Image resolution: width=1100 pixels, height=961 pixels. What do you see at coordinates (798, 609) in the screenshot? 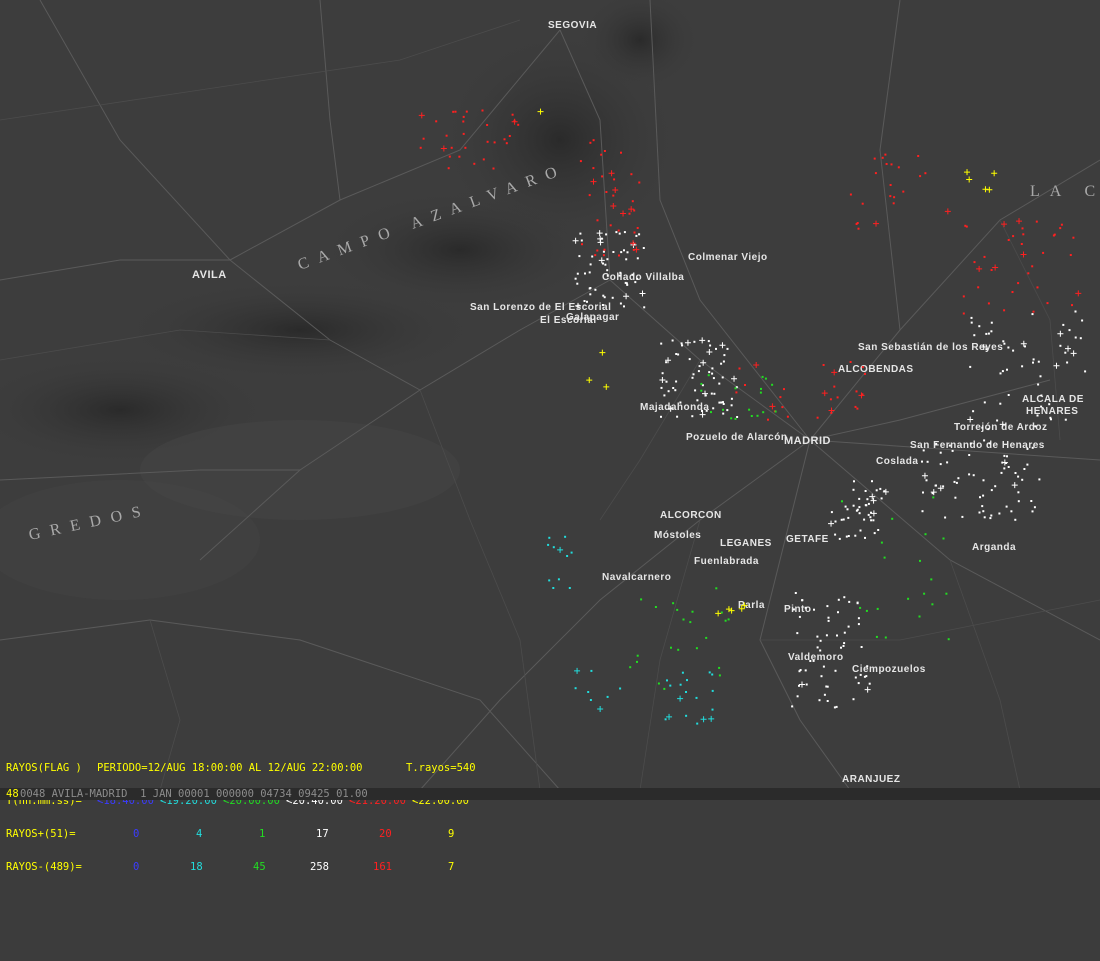
I see `city-label: Pinto` at bounding box center [798, 609].